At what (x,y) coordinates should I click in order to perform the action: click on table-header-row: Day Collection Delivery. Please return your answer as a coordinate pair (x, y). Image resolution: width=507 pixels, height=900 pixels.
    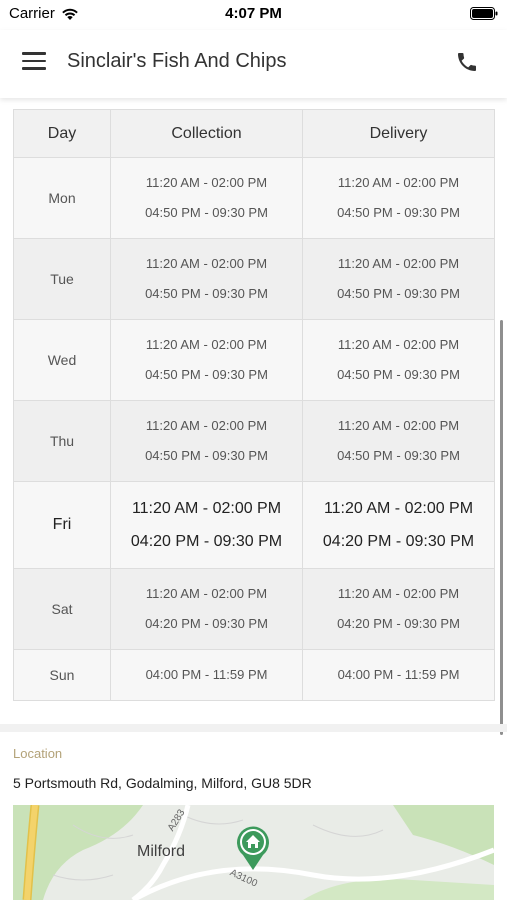
    Looking at the image, I should click on (254, 133).